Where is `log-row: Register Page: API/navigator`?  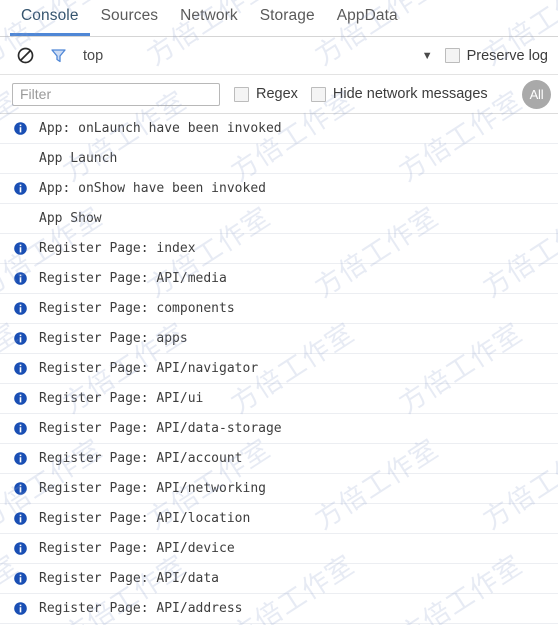
log-row: Register Page: API/navigator is located at coordinates (279, 369).